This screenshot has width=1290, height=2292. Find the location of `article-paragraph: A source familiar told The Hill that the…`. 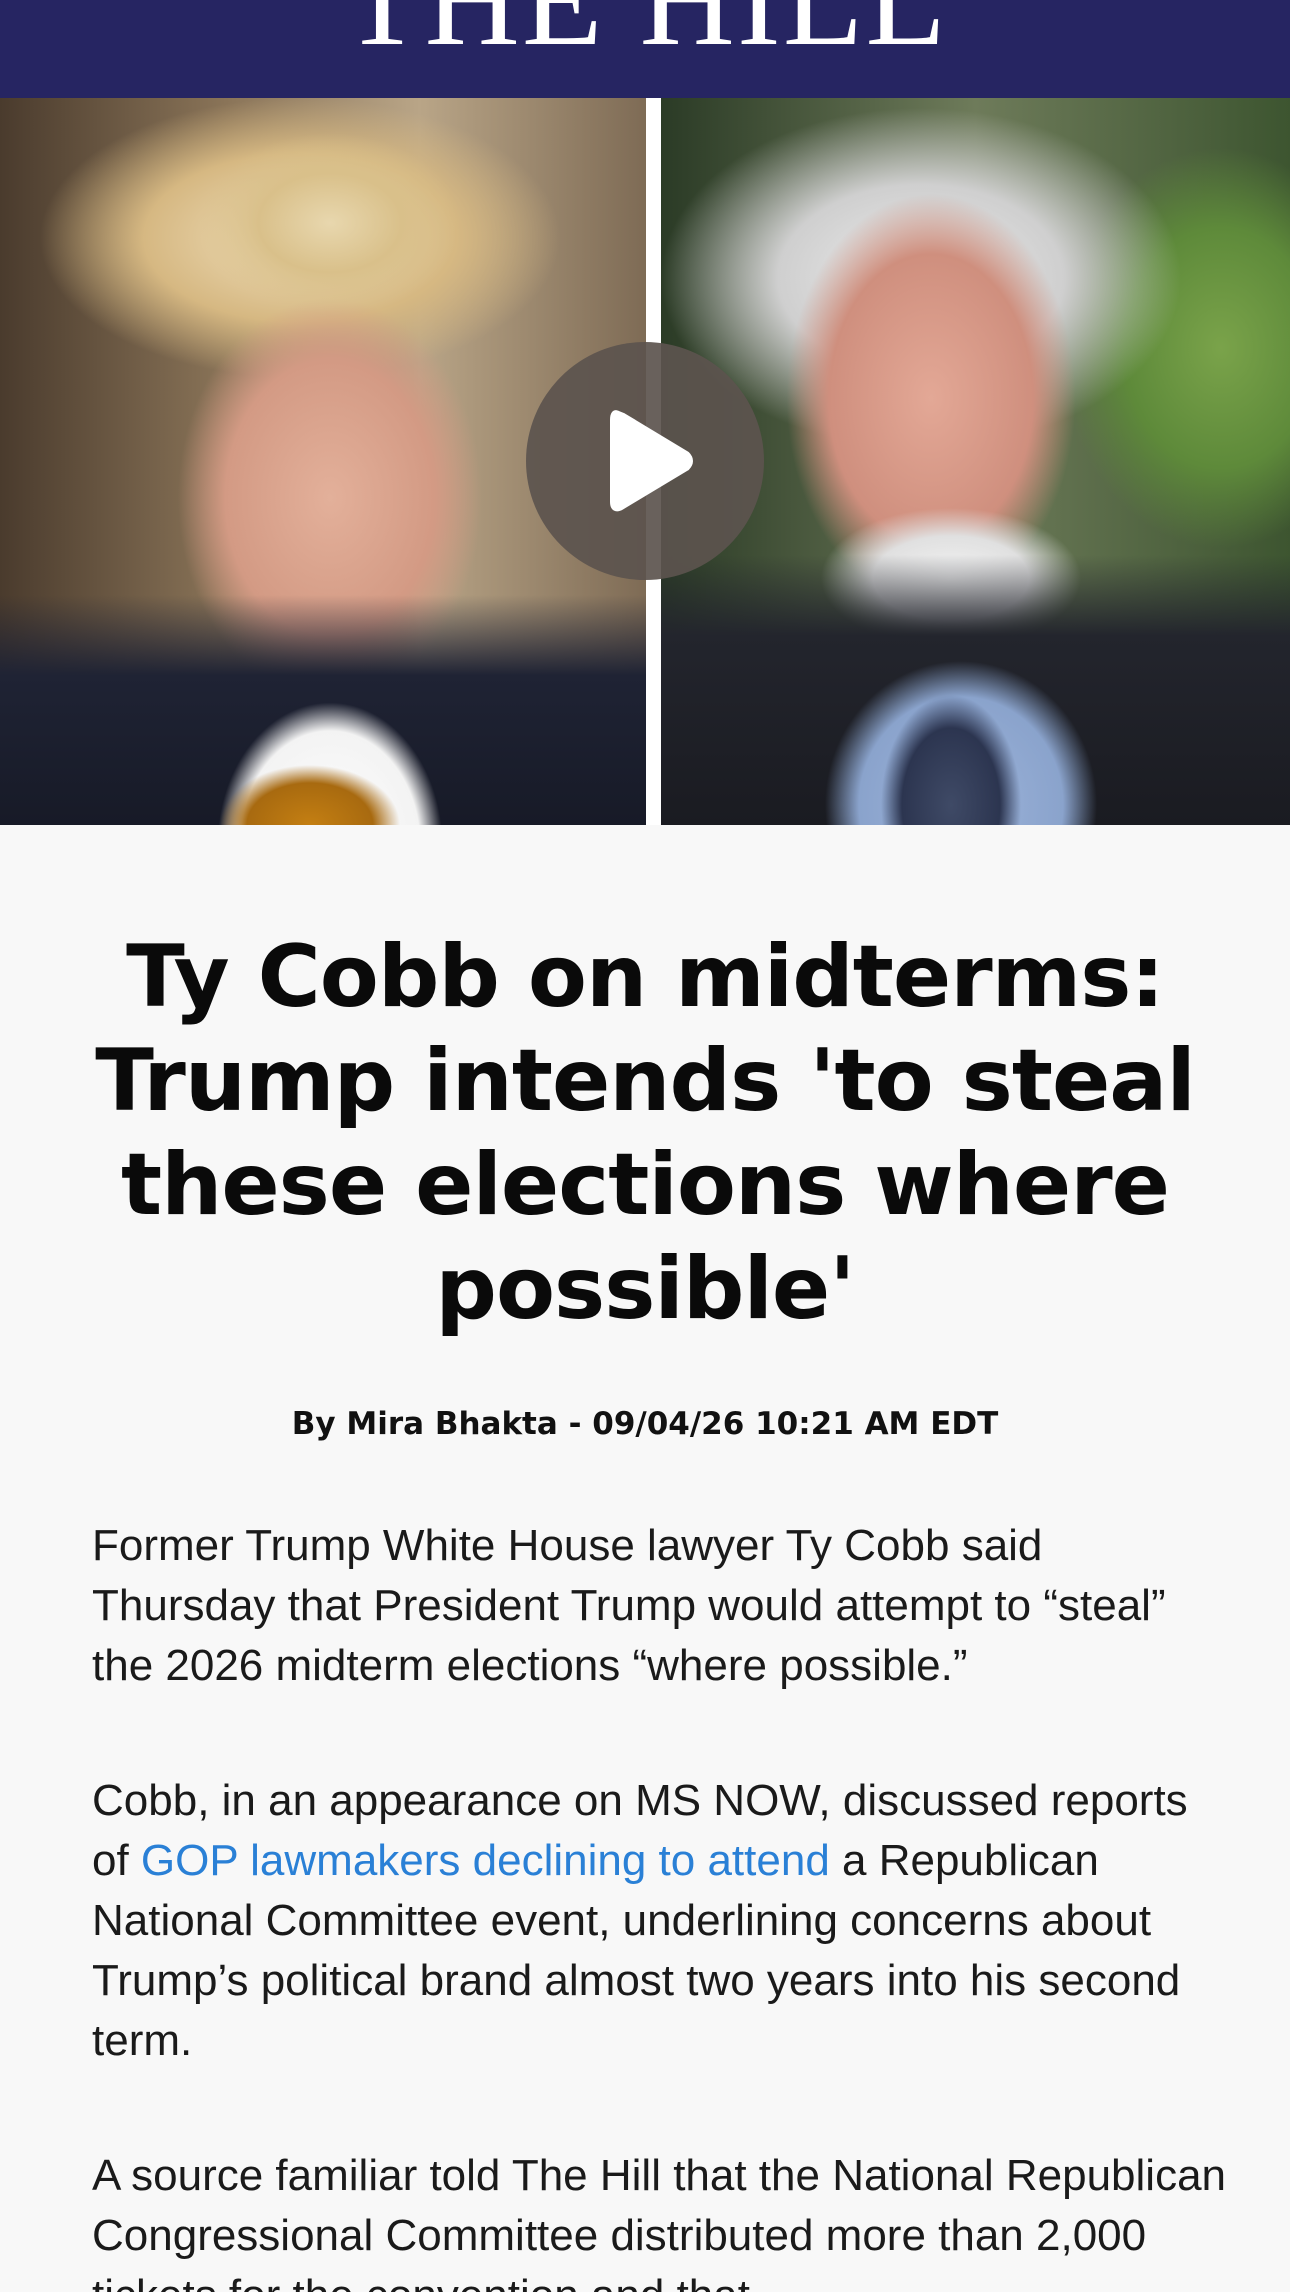

article-paragraph: A source familiar told The Hill that the… is located at coordinates (659, 2221).